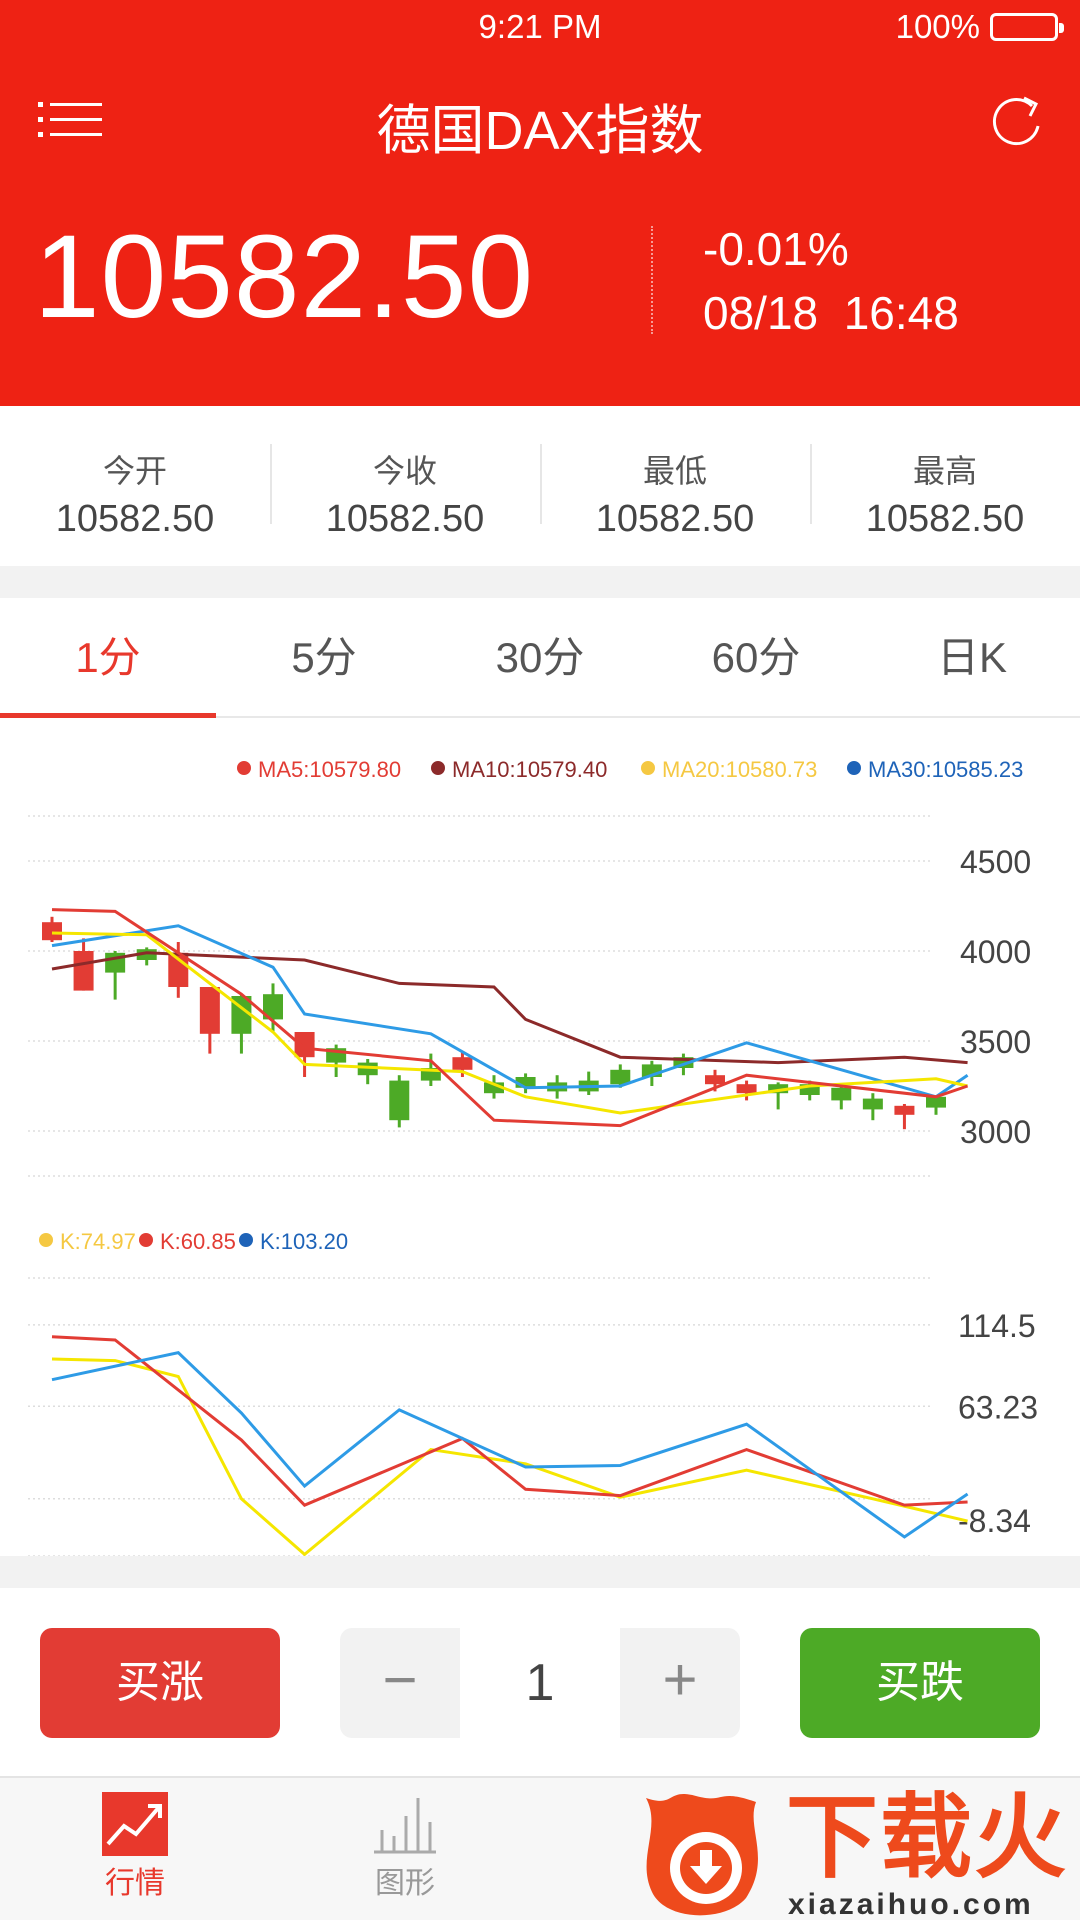 The width and height of the screenshot is (1080, 1920). I want to click on flame-logo-icon, so click(702, 1855).